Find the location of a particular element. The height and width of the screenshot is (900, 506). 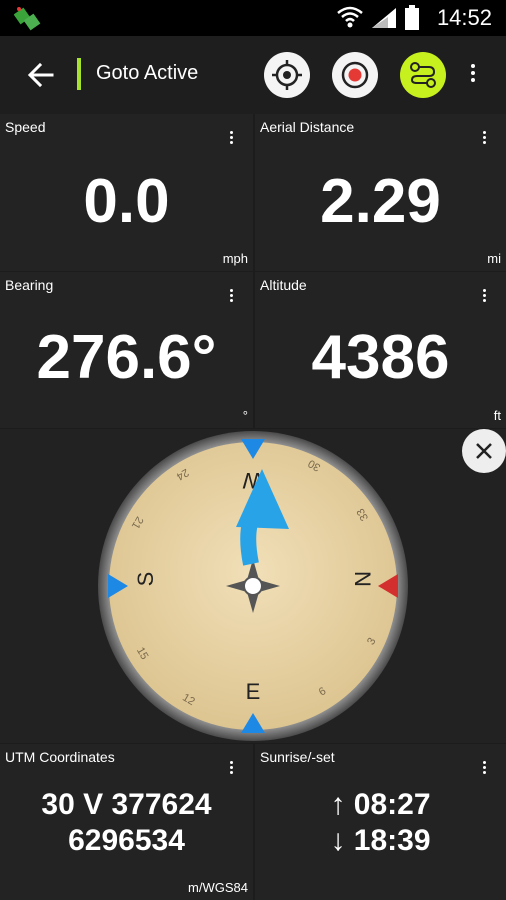

app-notification-icon is located at coordinates (27, 19).